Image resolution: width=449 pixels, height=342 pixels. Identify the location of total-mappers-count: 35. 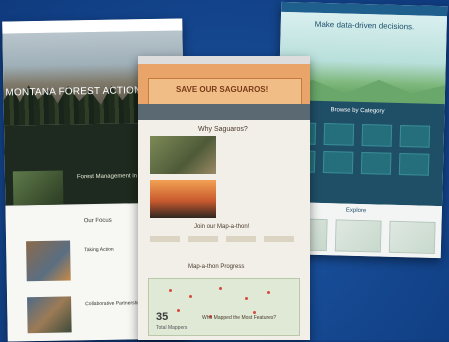
(162, 317).